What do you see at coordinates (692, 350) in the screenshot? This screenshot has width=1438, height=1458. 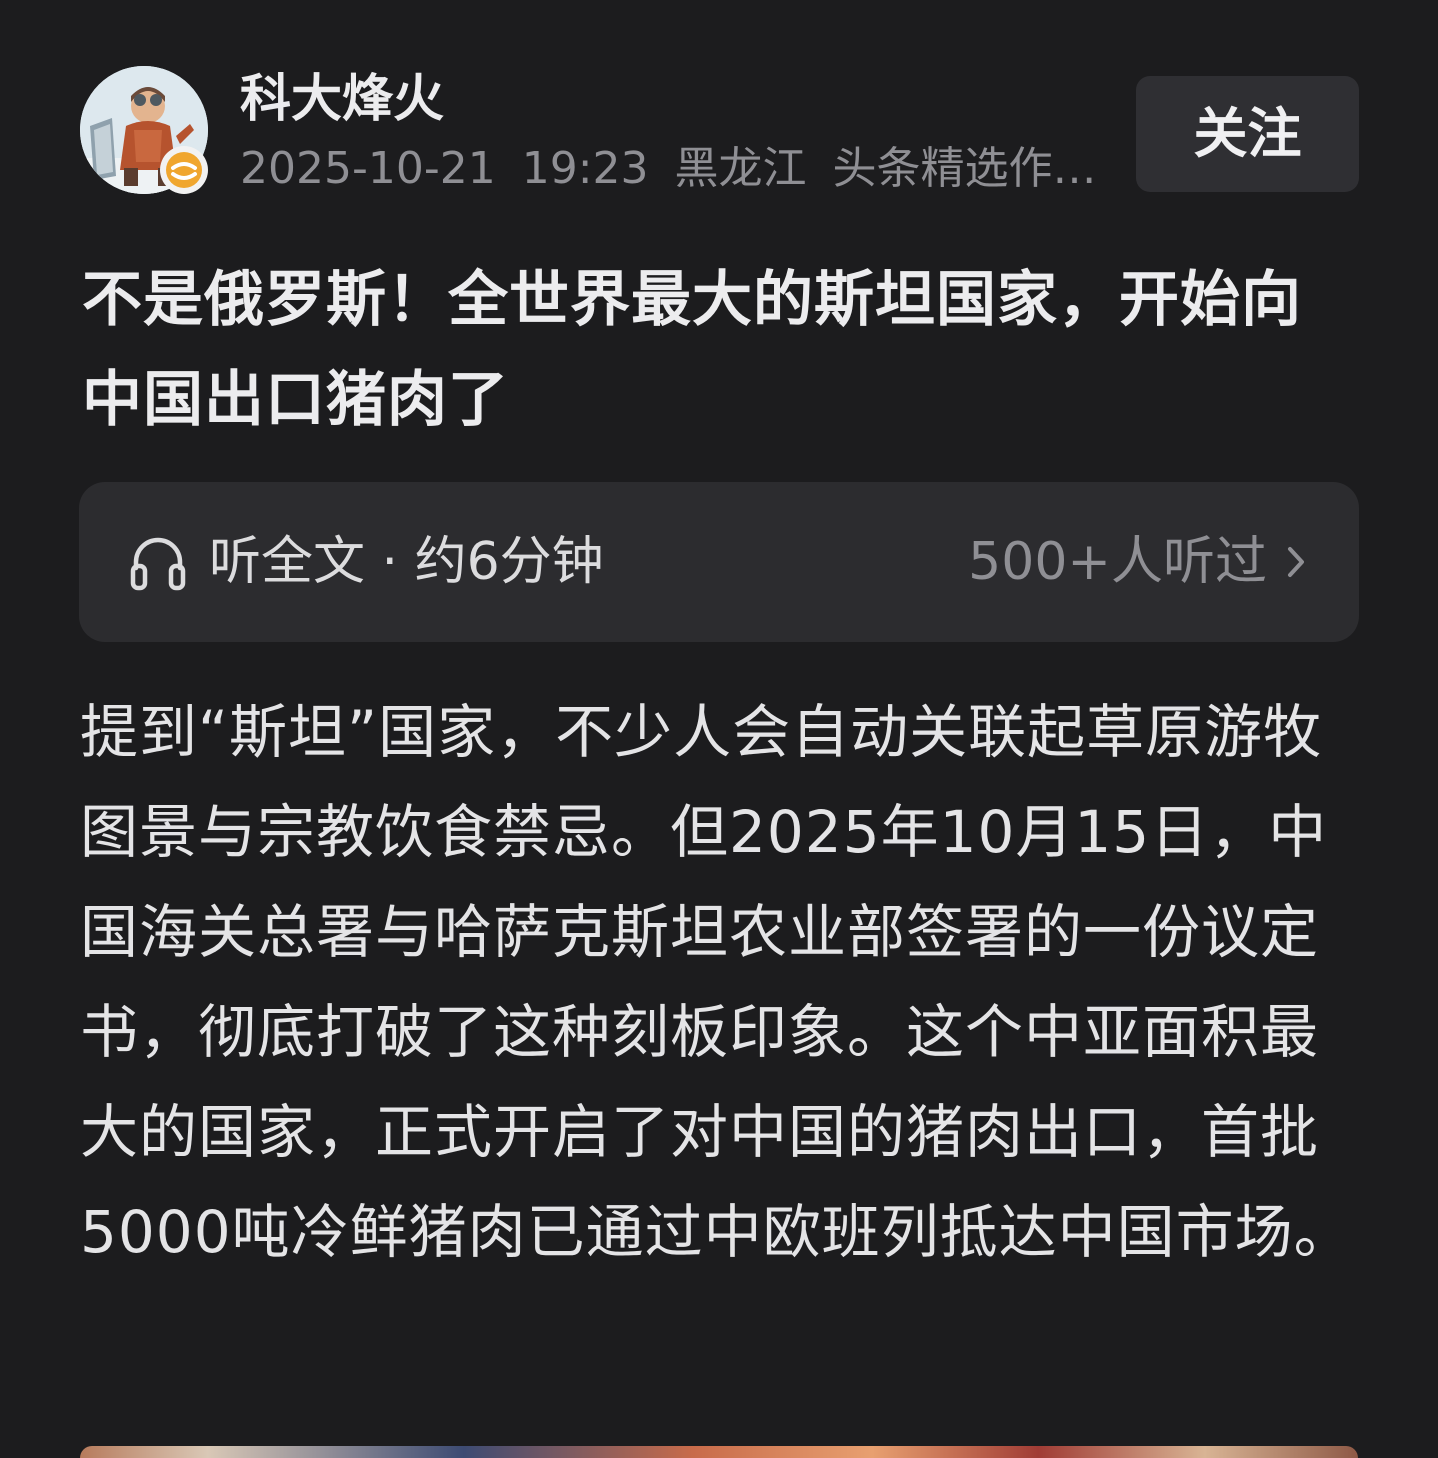 I see `article-title: 不是俄罗斯！全世界最大的斯坦国家，开始向中国出口猪肉了` at bounding box center [692, 350].